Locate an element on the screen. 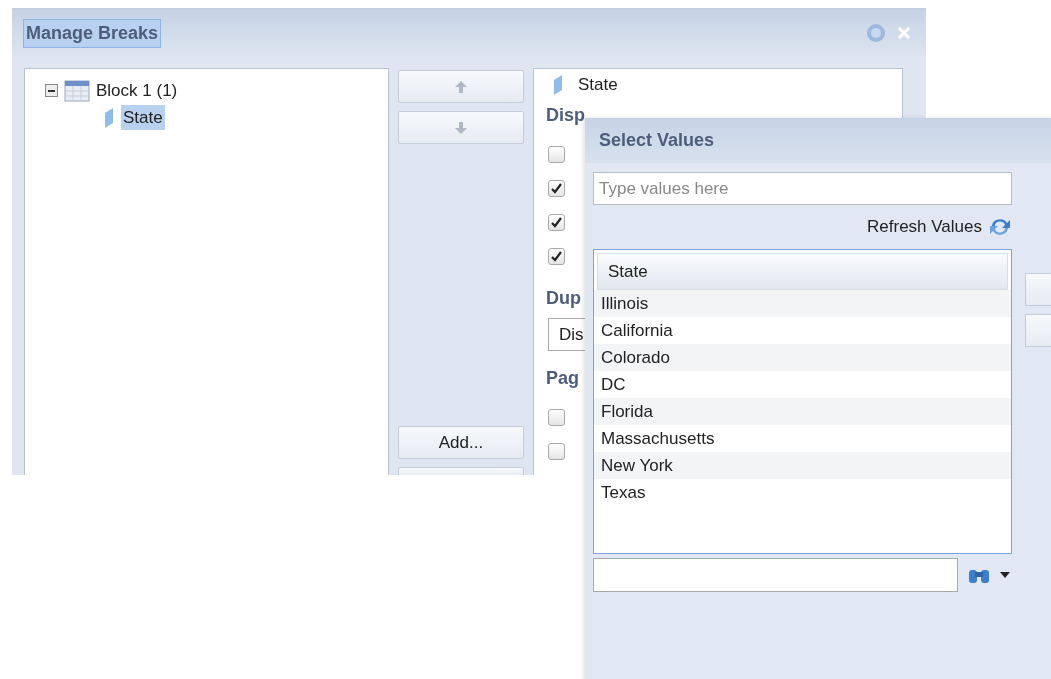 This screenshot has height=679, width=1051. dialog-title: Select Values is located at coordinates (657, 140).